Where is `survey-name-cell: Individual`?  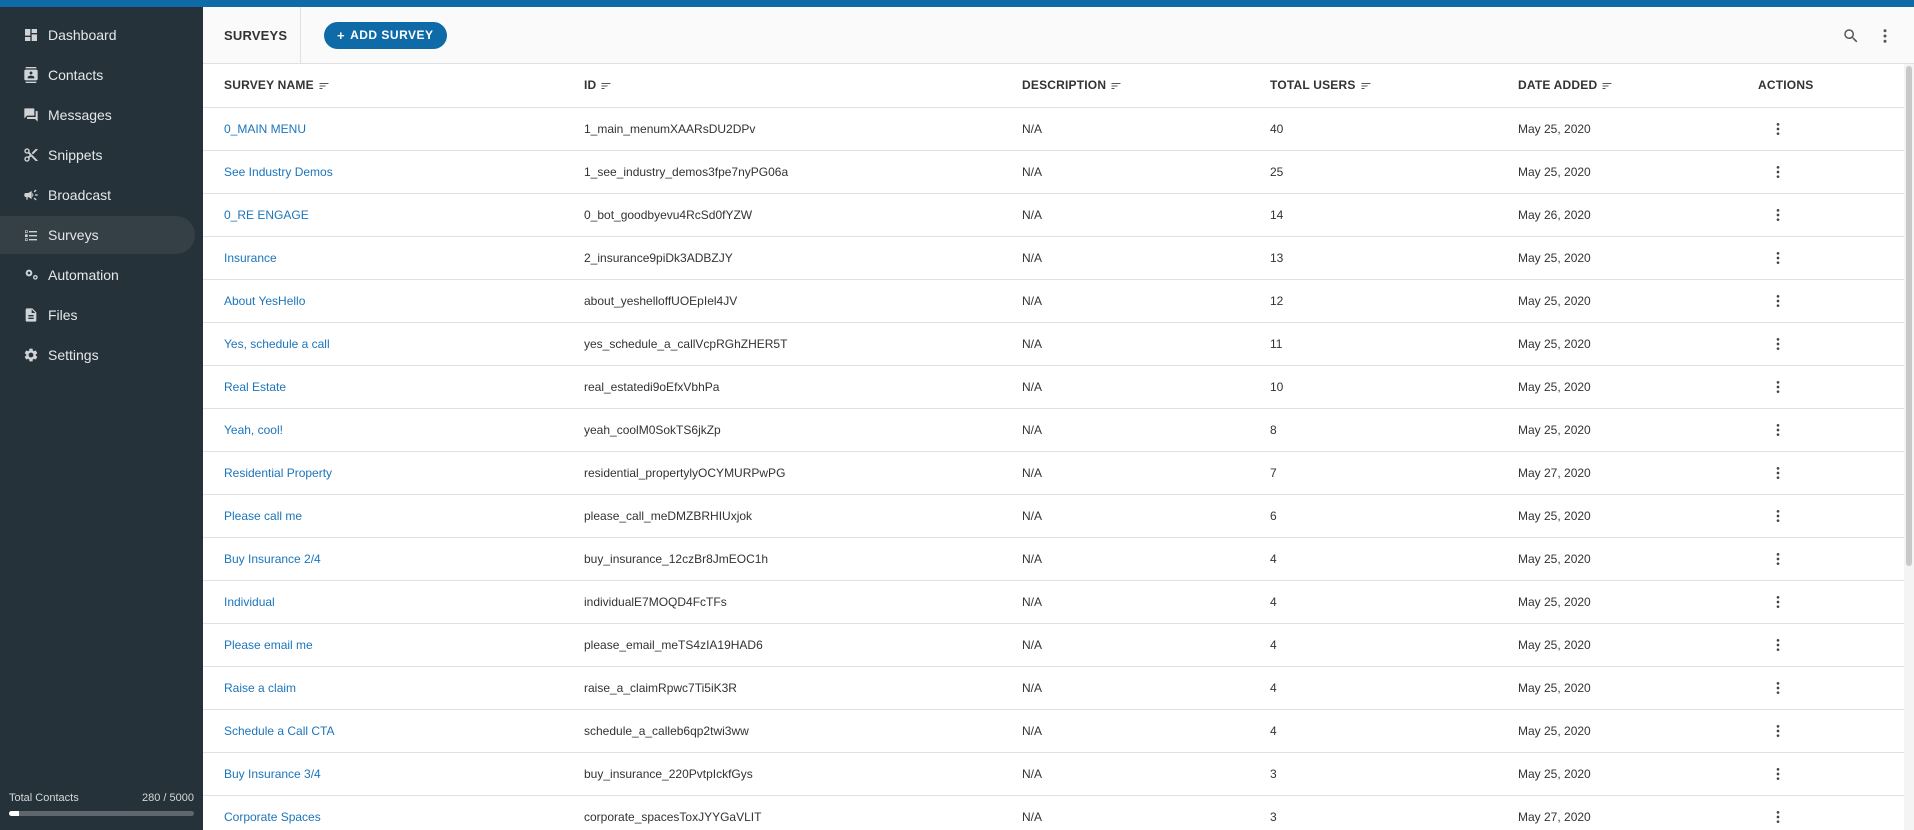
survey-name-cell: Individual is located at coordinates (383, 602).